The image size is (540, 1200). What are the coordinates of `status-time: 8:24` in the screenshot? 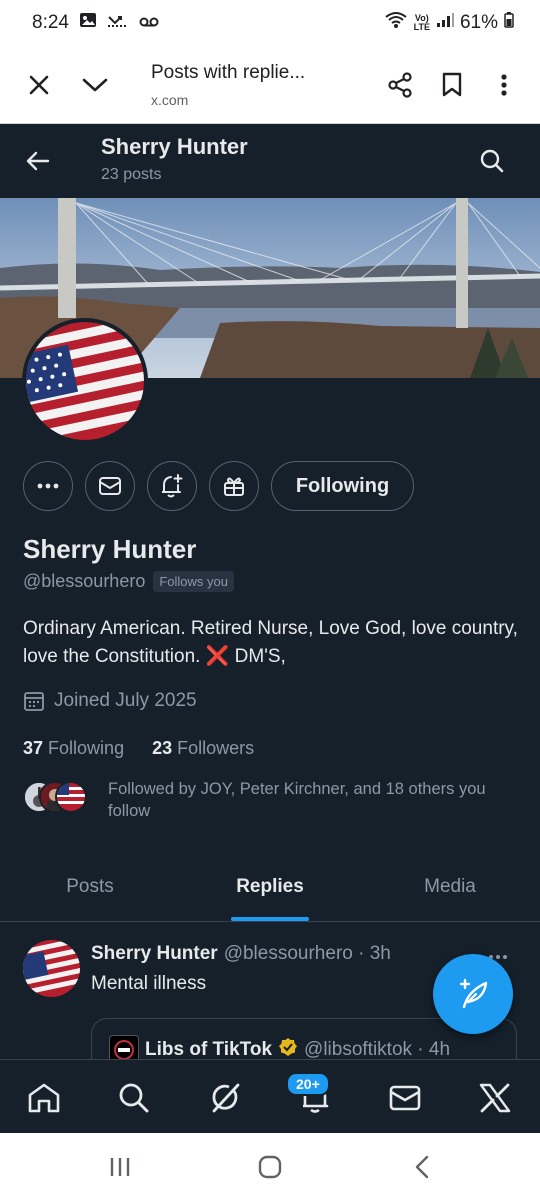 It's located at (50, 22).